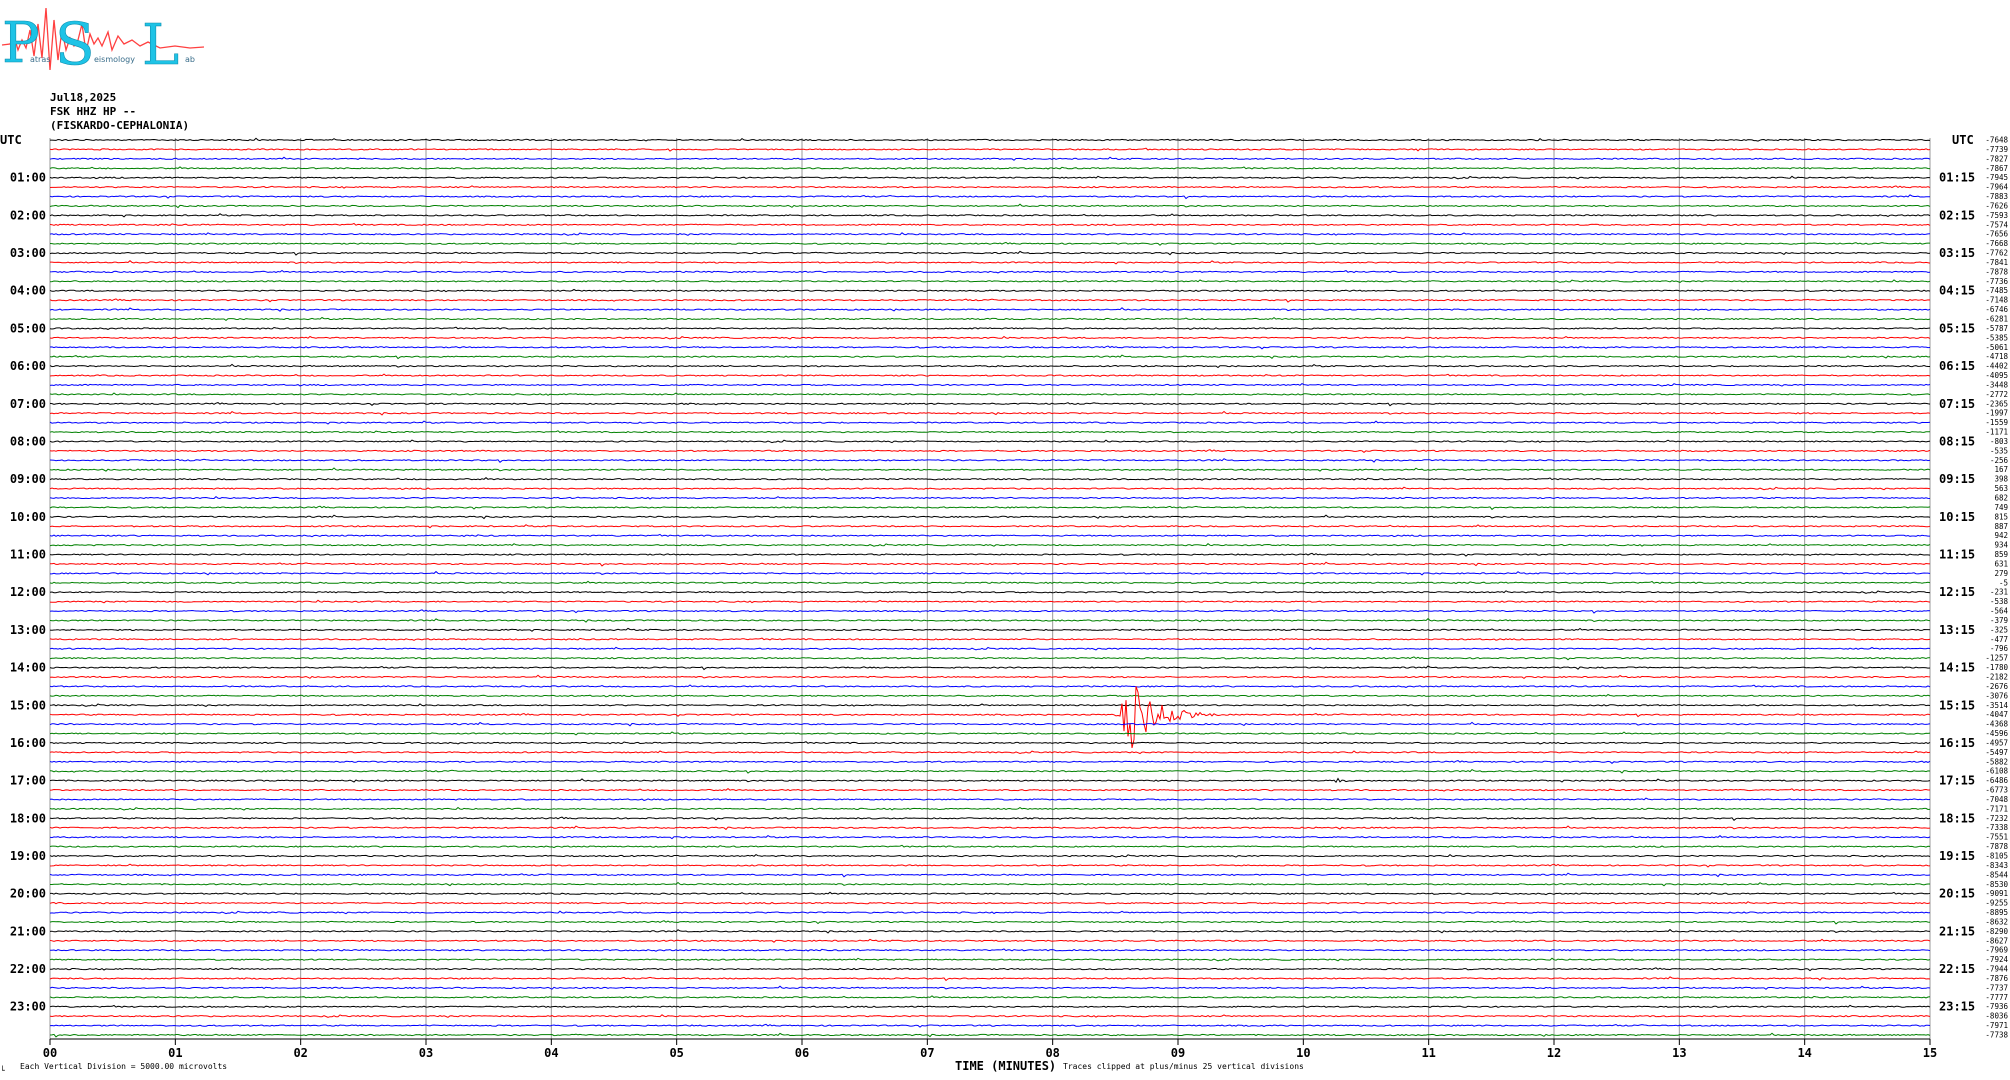 Image resolution: width=2010 pixels, height=1080 pixels. Describe the element at coordinates (28, 178) in the screenshot. I see `hour-label-left: 01:00` at that location.